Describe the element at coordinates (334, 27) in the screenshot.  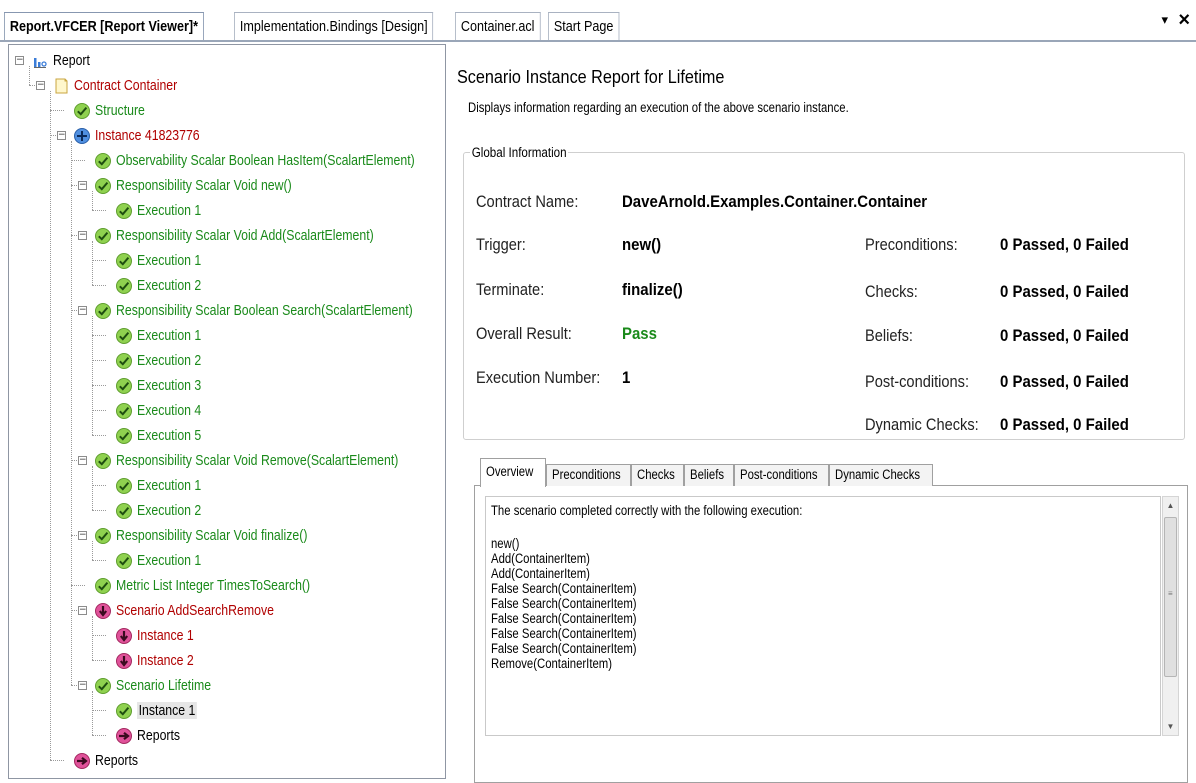
I see `tab-implementation-bindings: Implementation.Bindings [Design]` at that location.